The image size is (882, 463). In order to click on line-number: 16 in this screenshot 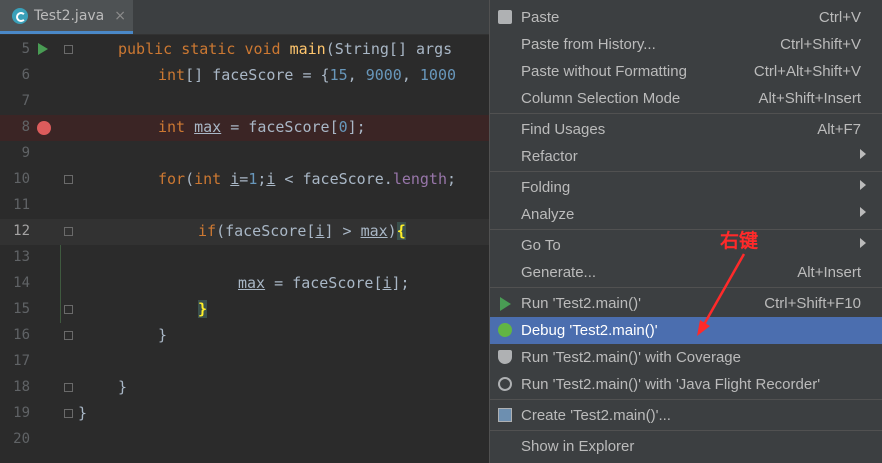, I will do `click(21, 335)`.